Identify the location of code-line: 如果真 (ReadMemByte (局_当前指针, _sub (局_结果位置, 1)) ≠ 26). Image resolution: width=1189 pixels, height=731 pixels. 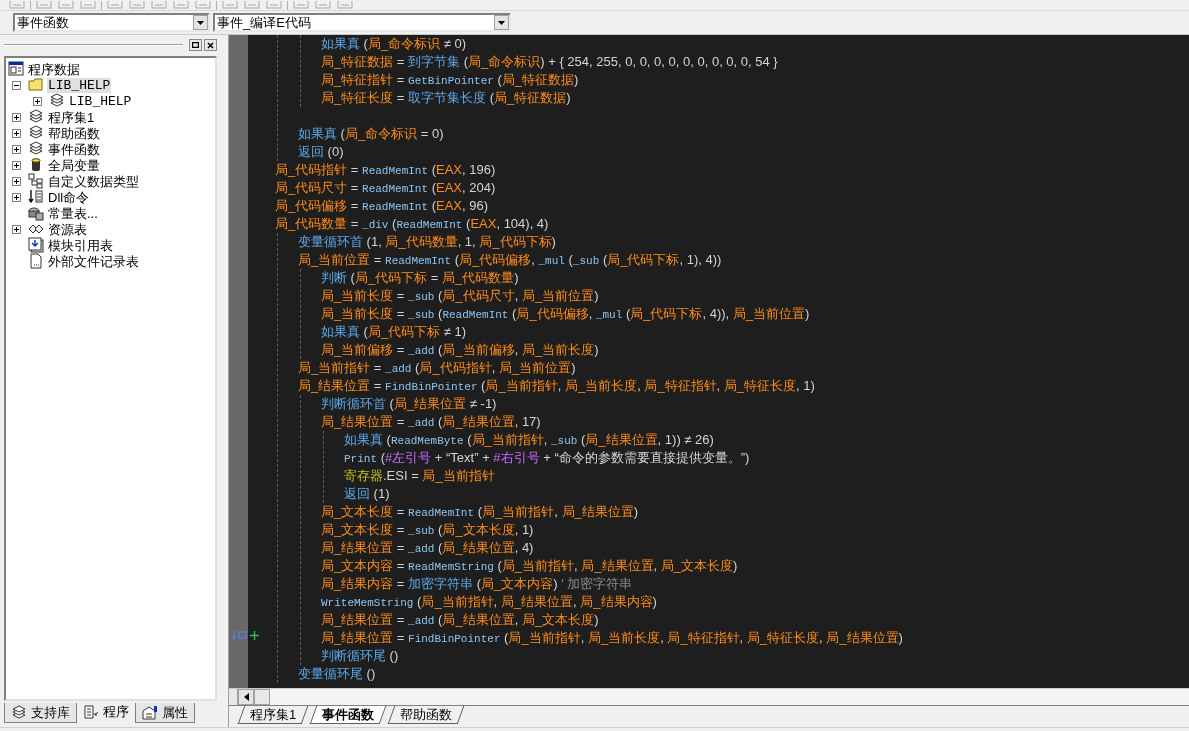
(529, 440).